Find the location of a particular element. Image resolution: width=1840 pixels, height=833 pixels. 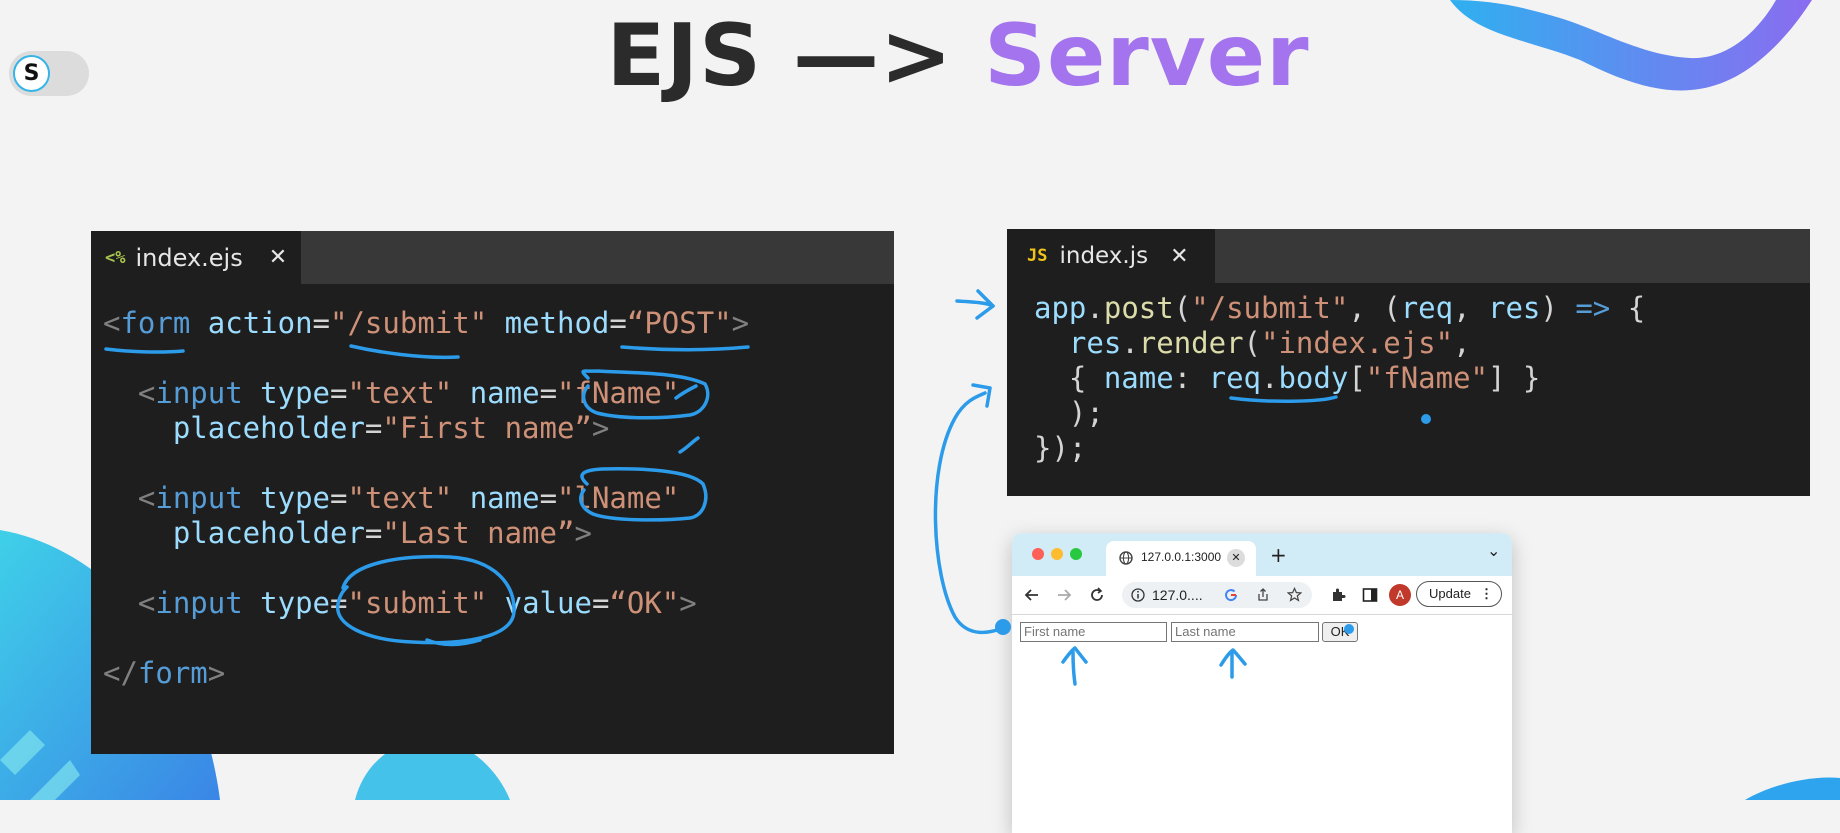

code-token: </ is located at coordinates (120, 673).